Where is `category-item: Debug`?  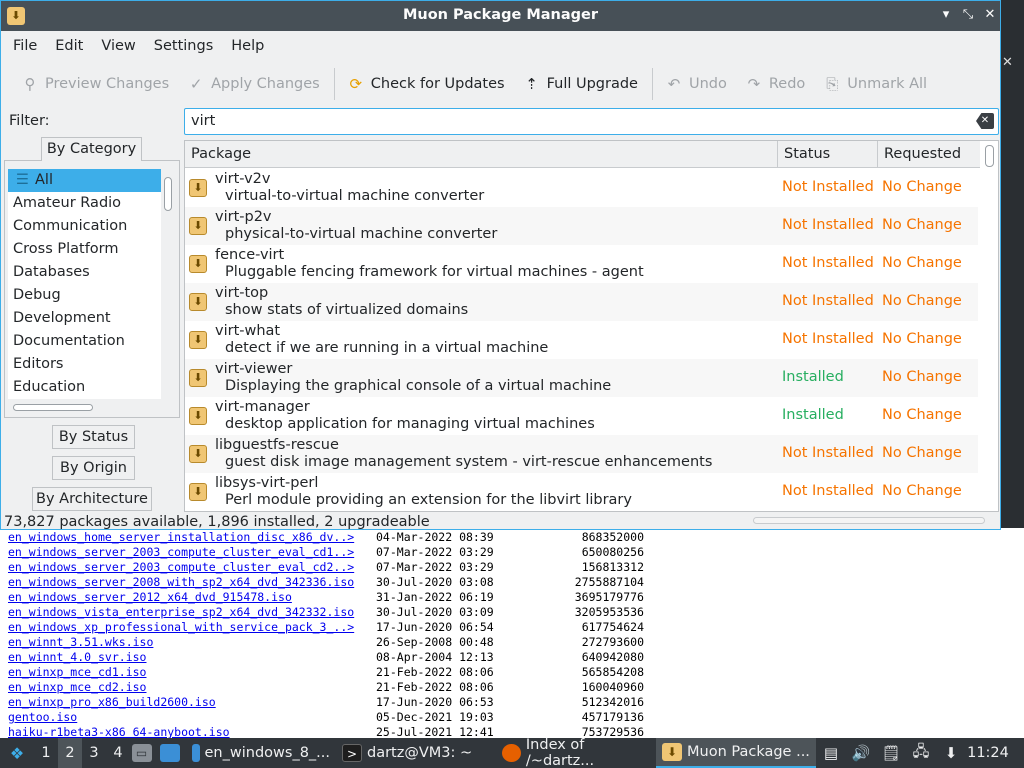 category-item: Debug is located at coordinates (84, 295).